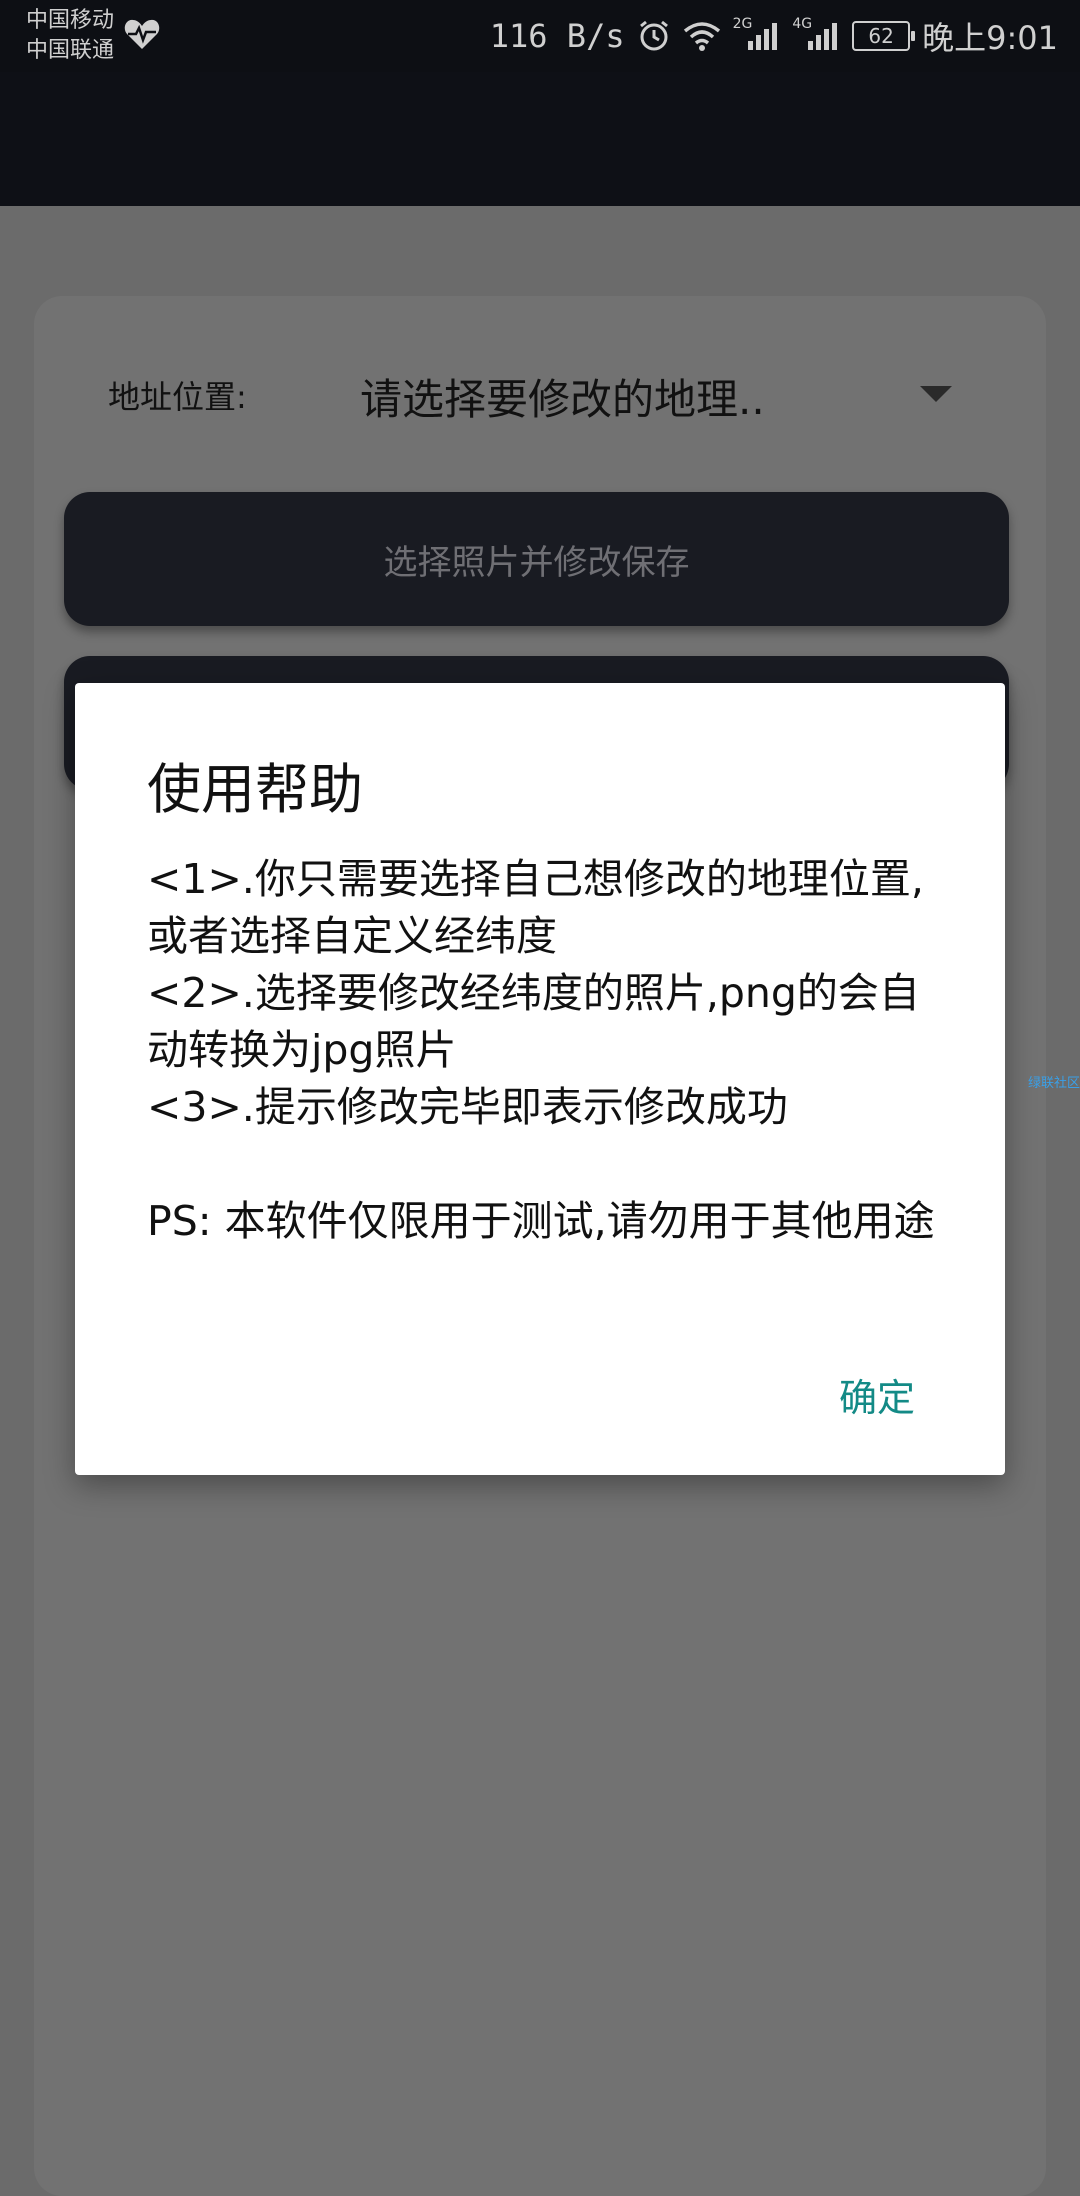 The image size is (1080, 2196). What do you see at coordinates (70, 50) in the screenshot?
I see `carrier-2: 中国联通` at bounding box center [70, 50].